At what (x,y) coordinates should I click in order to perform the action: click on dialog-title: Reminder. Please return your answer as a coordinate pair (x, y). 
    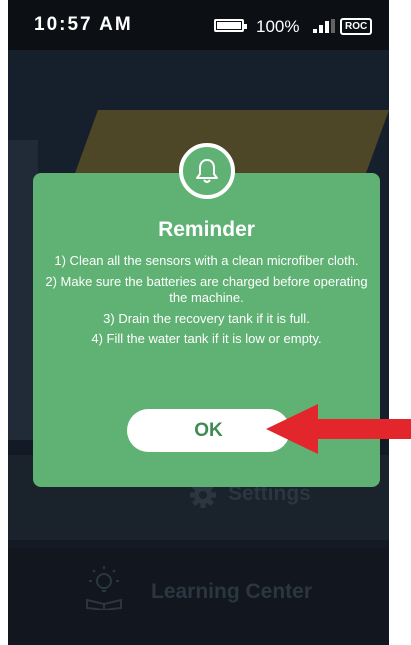
    Looking at the image, I should click on (206, 229).